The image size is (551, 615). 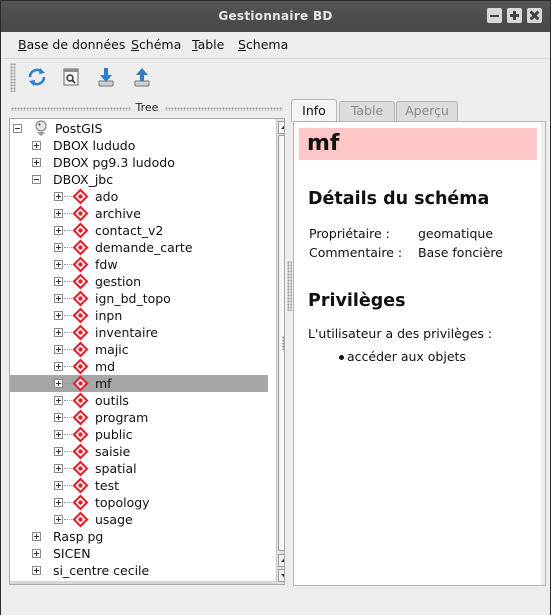 I want to click on minimize-button, so click(x=494, y=15).